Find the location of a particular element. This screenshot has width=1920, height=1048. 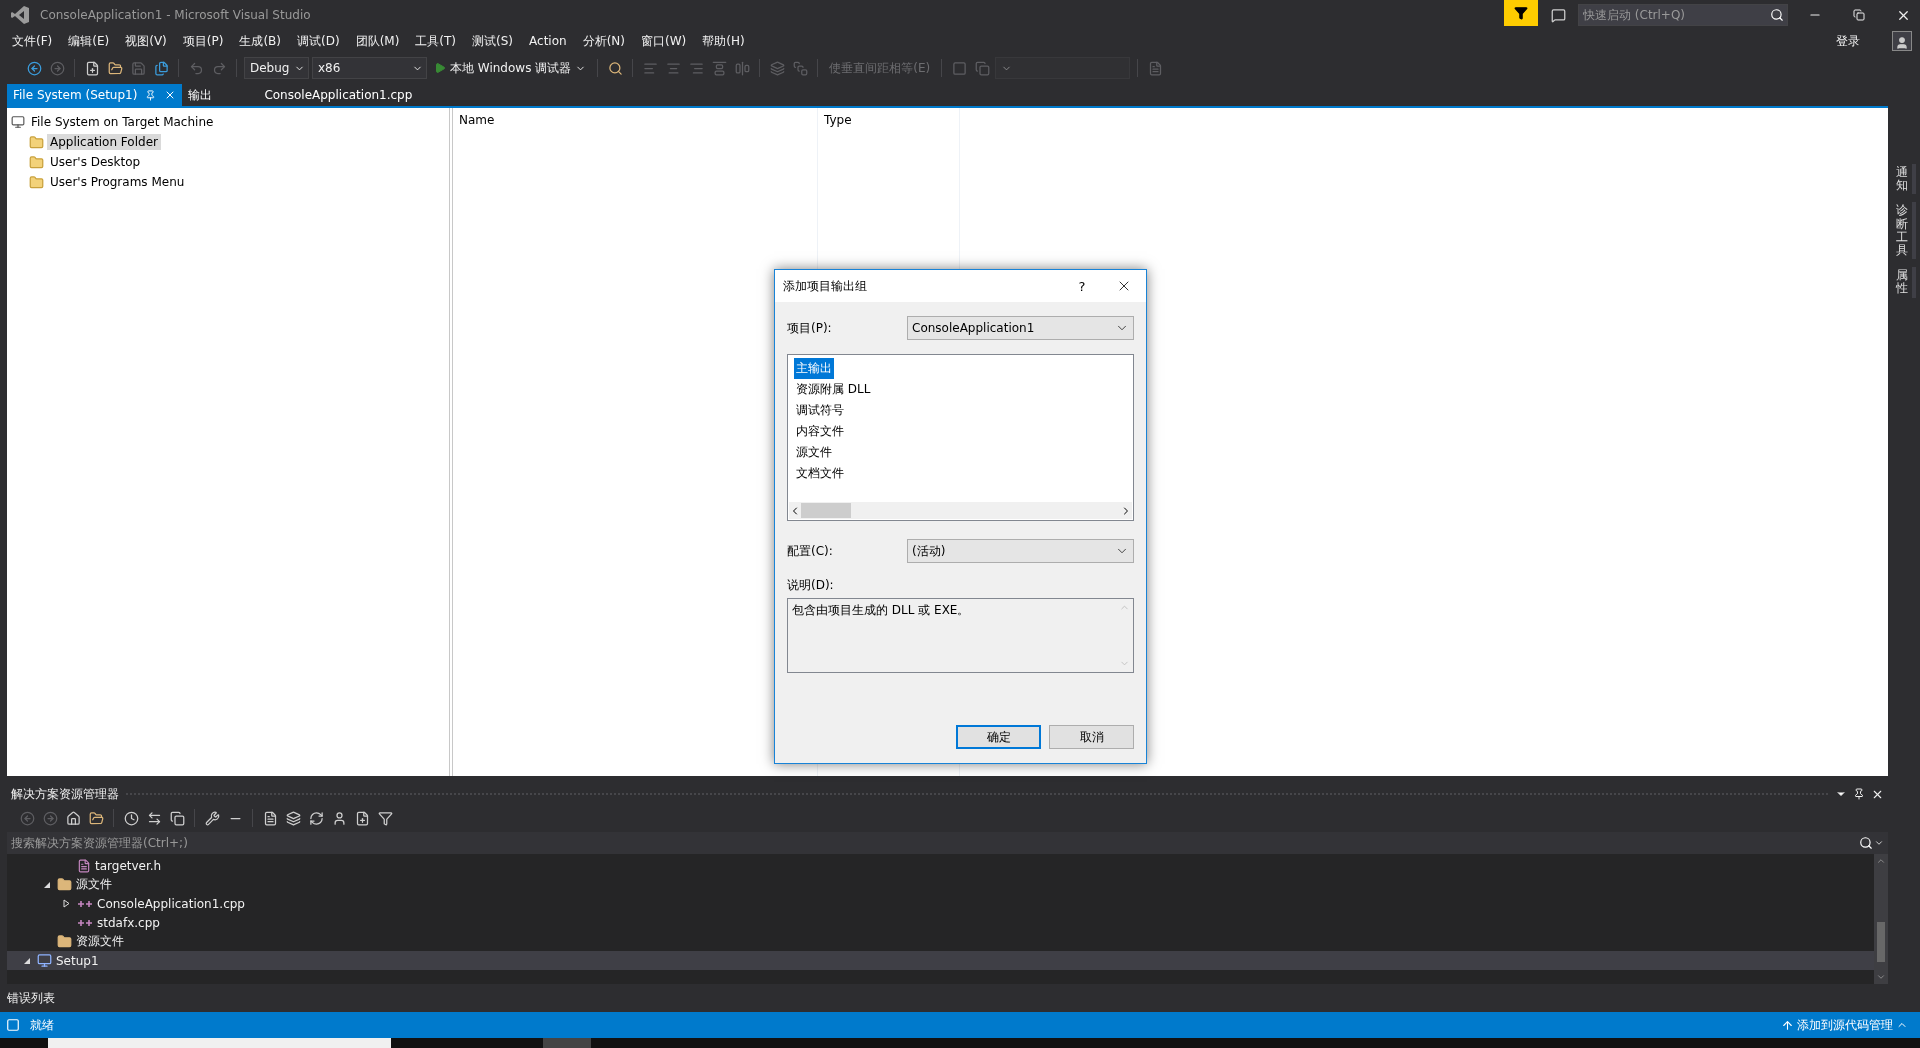

menu-item: 窗口(W) is located at coordinates (663, 41).